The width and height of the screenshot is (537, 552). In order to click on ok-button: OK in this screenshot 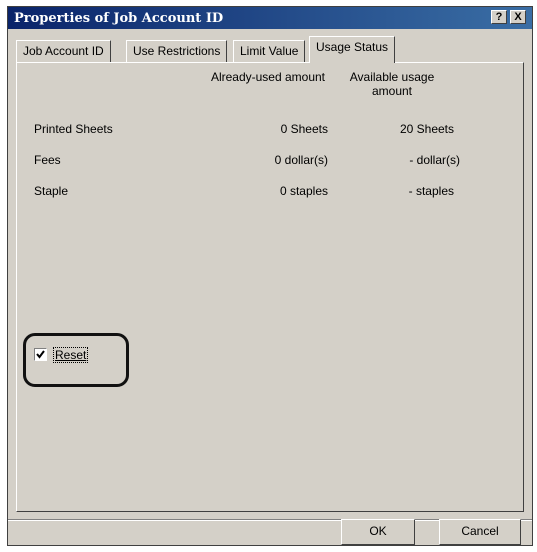, I will do `click(378, 532)`.